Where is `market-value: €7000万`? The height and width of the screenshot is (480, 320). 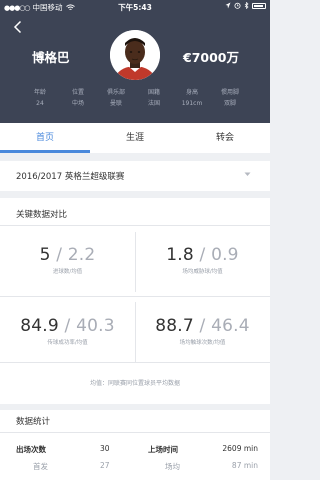
market-value: €7000万 is located at coordinates (211, 57).